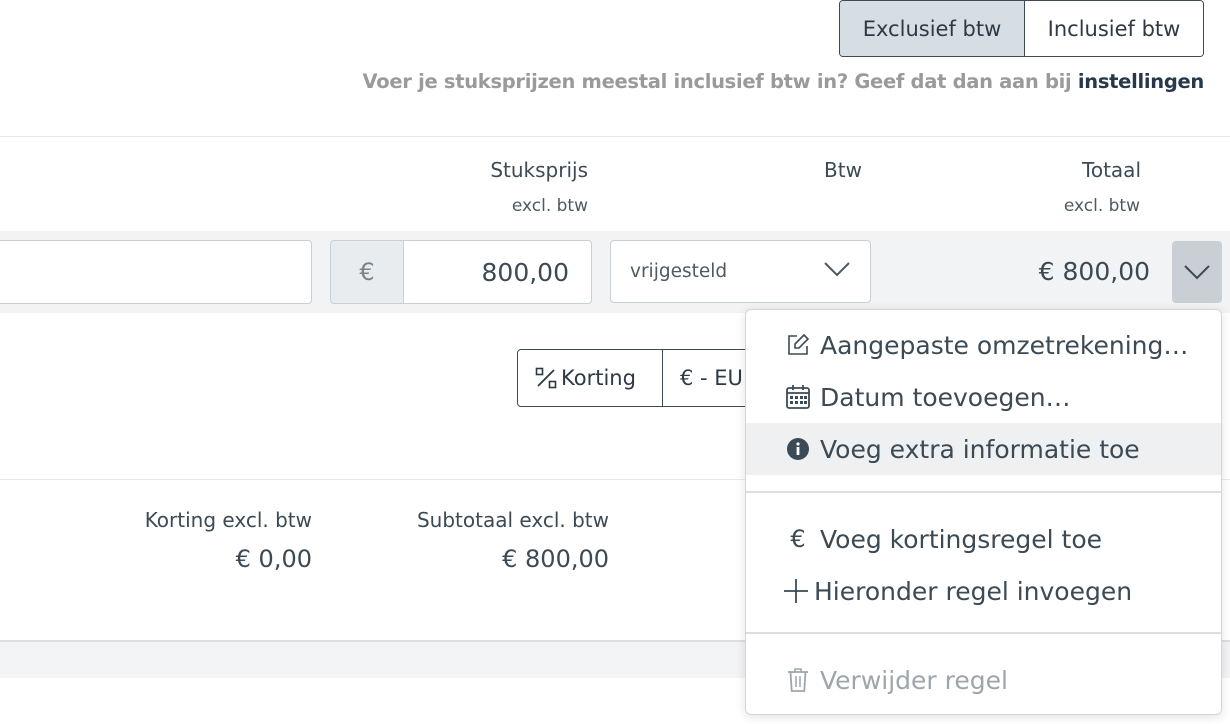 Image resolution: width=1230 pixels, height=724 pixels. I want to click on discount-button-label: Korting, so click(598, 378).